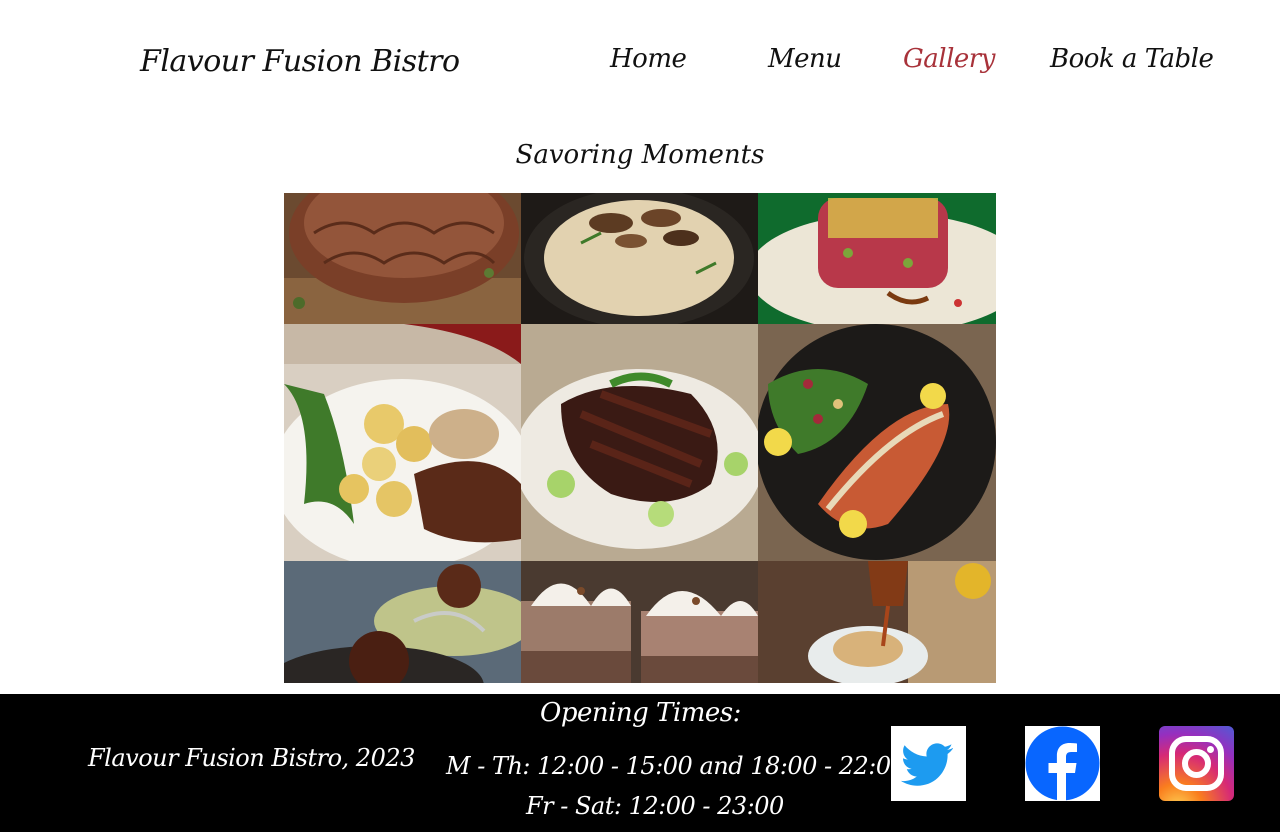 The width and height of the screenshot is (1280, 832). Describe the element at coordinates (639, 622) in the screenshot. I see `chocolate-mousse-cups-photo` at that location.